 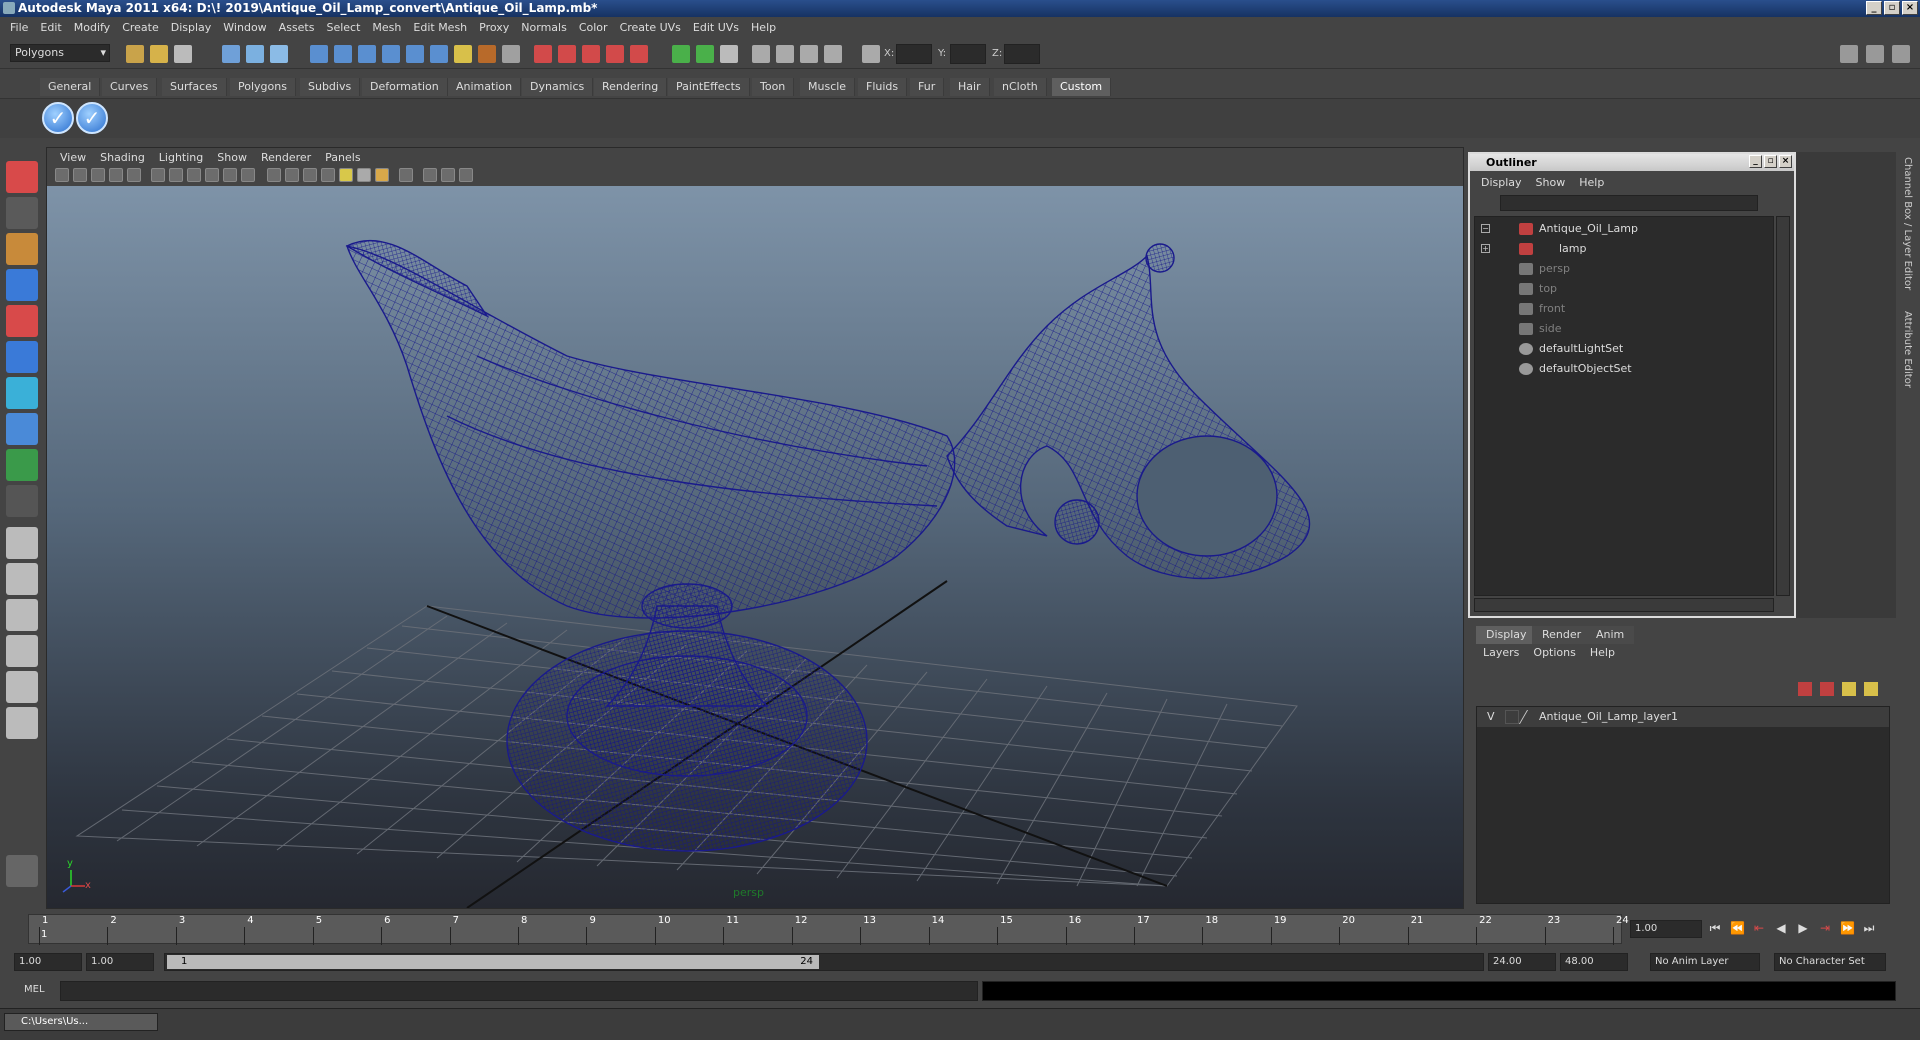 I want to click on outliner-menu-show: Show, so click(x=1551, y=182).